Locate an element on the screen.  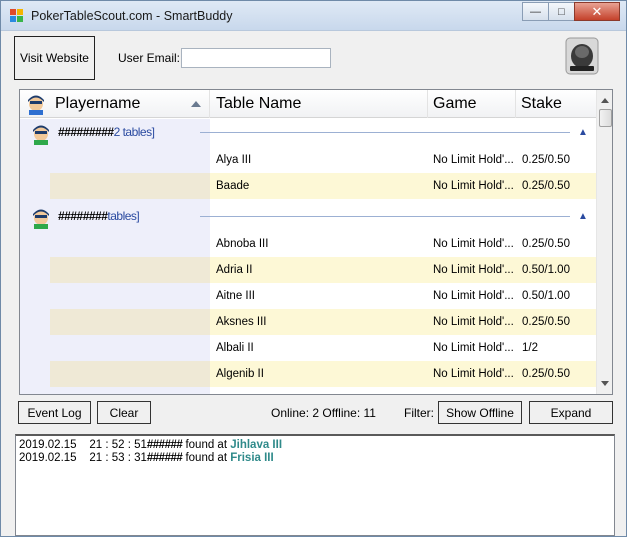
visit-website-button: Visit Website is located at coordinates (54, 58).